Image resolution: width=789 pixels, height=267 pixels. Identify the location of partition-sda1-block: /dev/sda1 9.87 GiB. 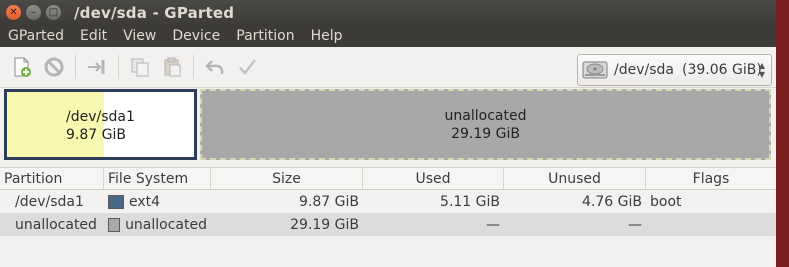
(100, 124).